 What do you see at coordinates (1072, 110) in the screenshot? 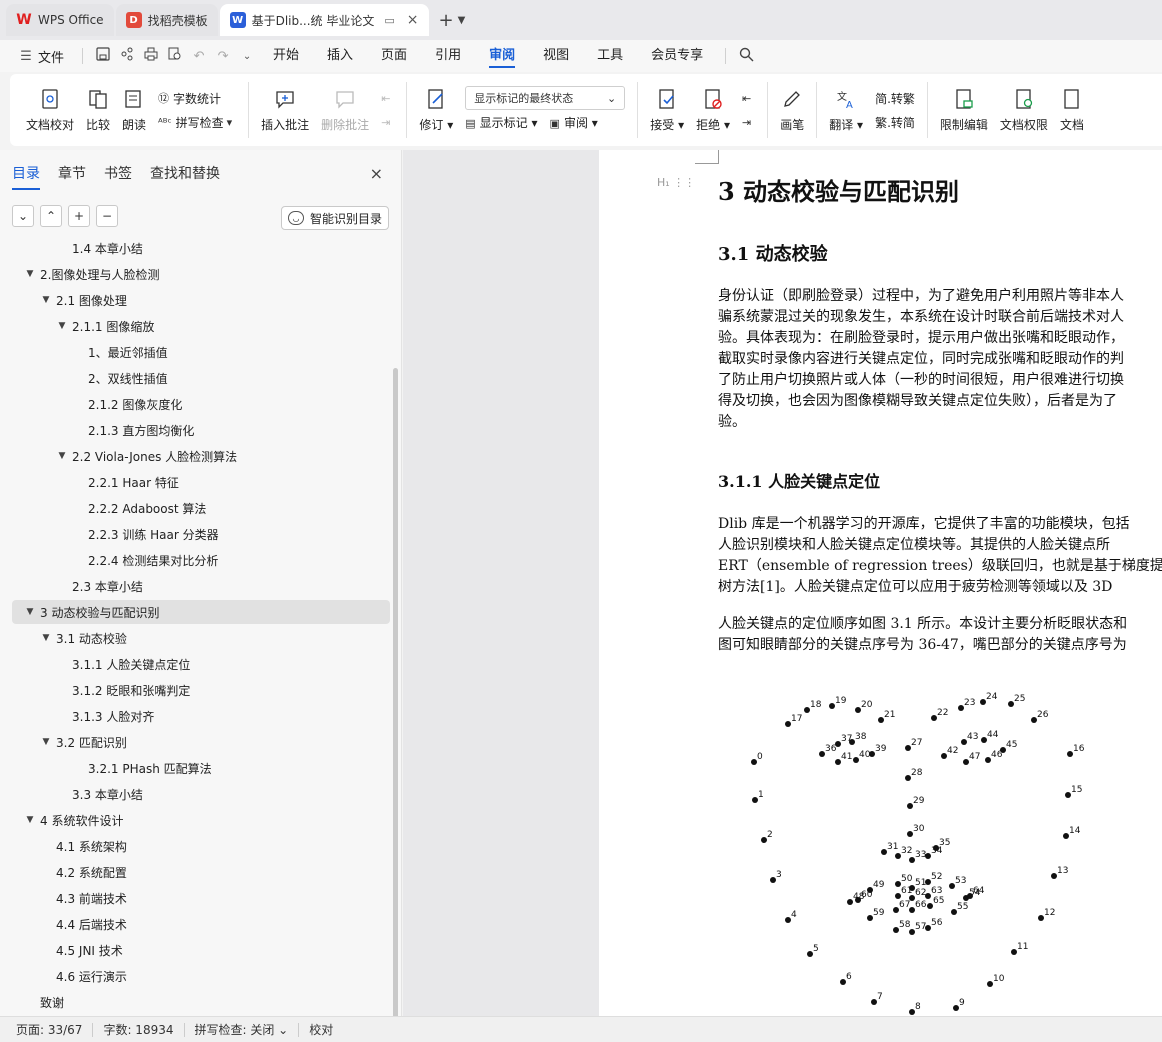
I see `doc-more-button: 文档` at bounding box center [1072, 110].